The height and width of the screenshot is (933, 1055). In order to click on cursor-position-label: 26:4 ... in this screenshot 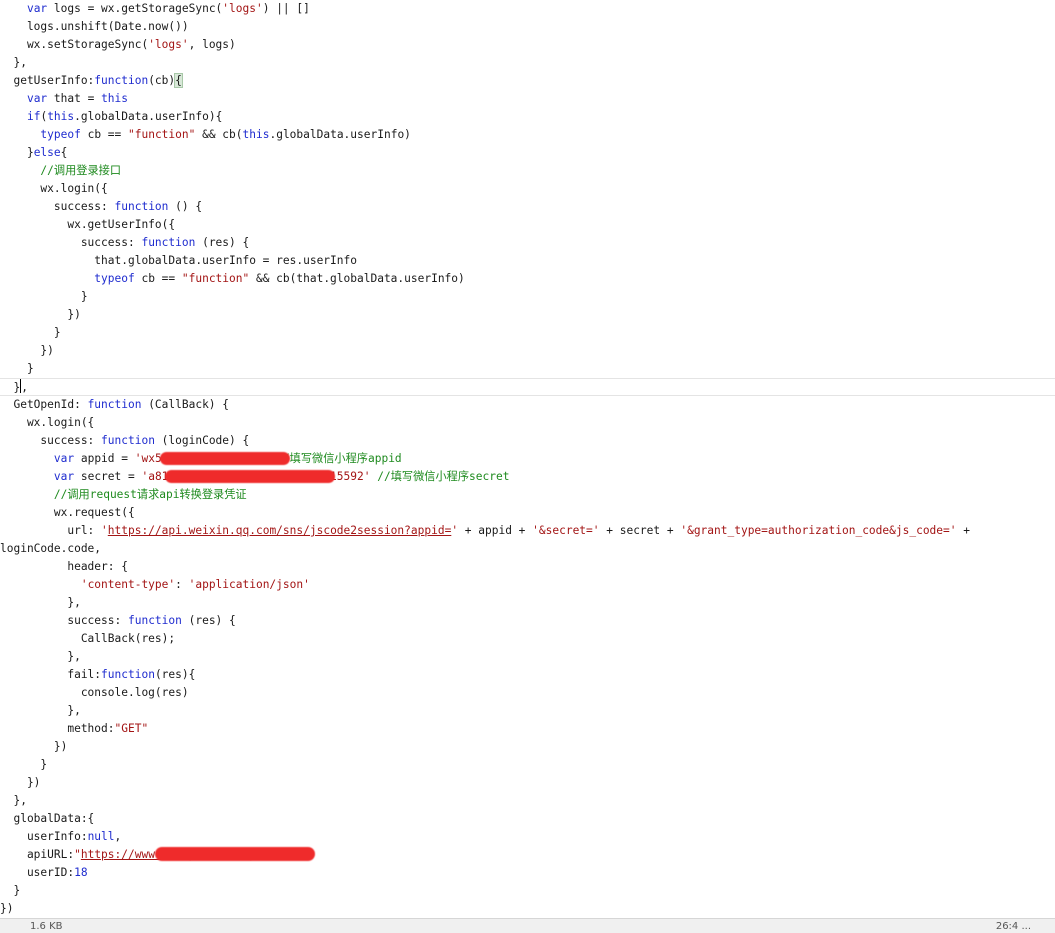, I will do `click(1013, 926)`.